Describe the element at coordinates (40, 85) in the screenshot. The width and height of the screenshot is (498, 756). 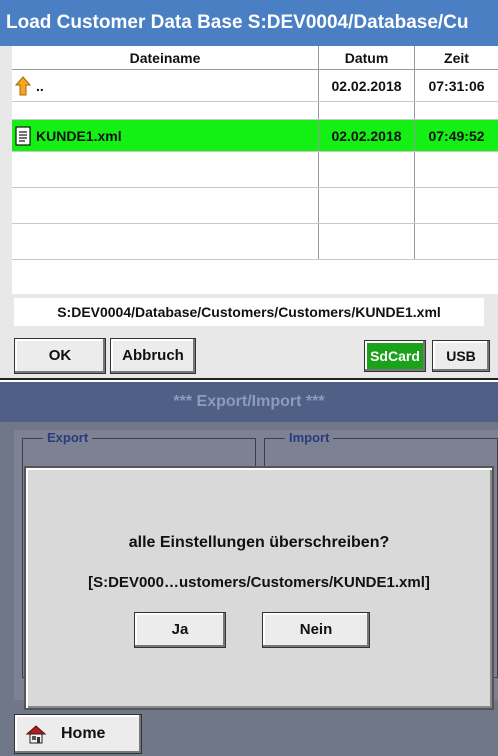
I see `file-name: ..` at that location.